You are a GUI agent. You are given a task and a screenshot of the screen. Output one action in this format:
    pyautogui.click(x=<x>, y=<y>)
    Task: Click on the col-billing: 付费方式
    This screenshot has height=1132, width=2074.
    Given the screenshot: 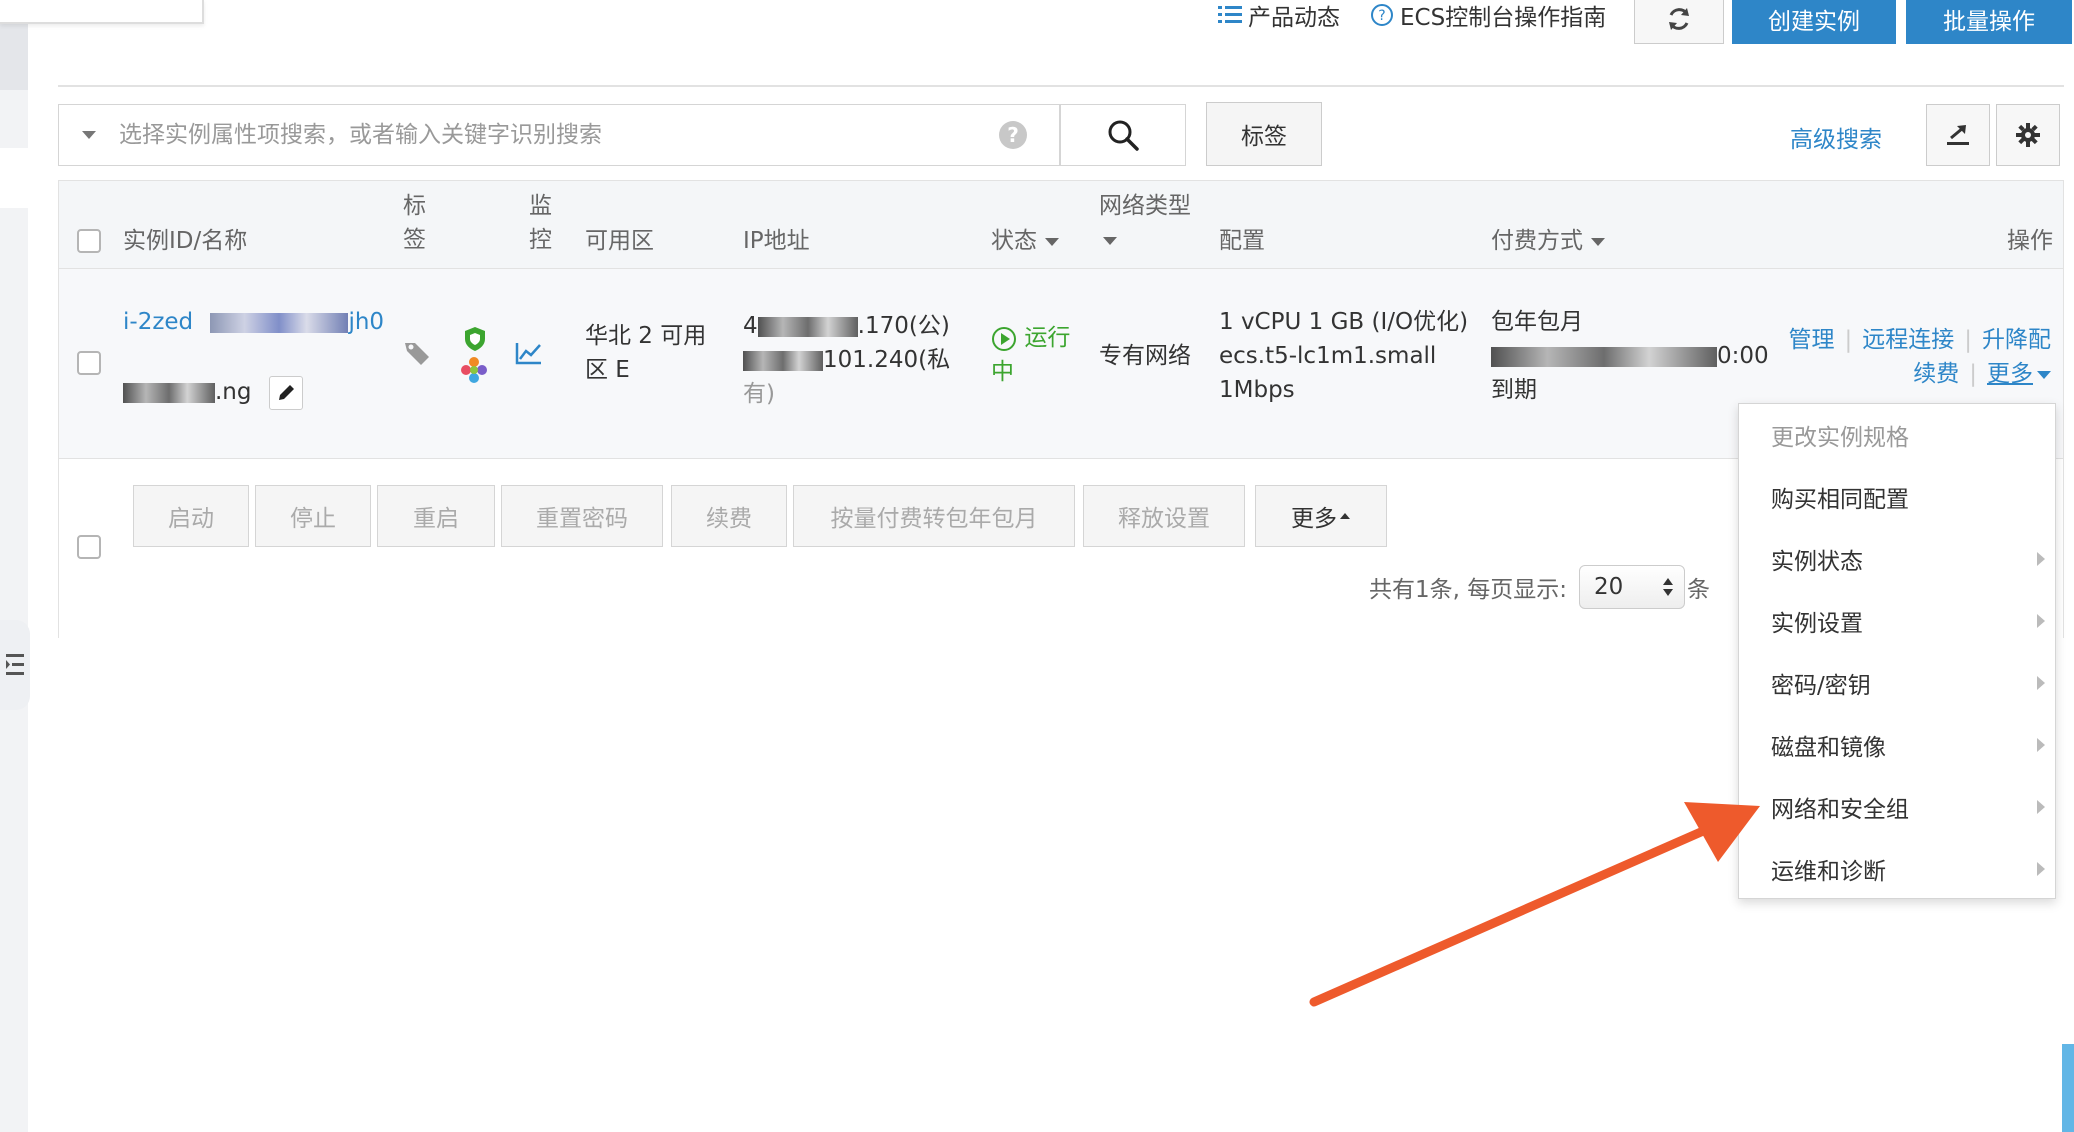 What is the action you would take?
    pyautogui.click(x=1548, y=241)
    